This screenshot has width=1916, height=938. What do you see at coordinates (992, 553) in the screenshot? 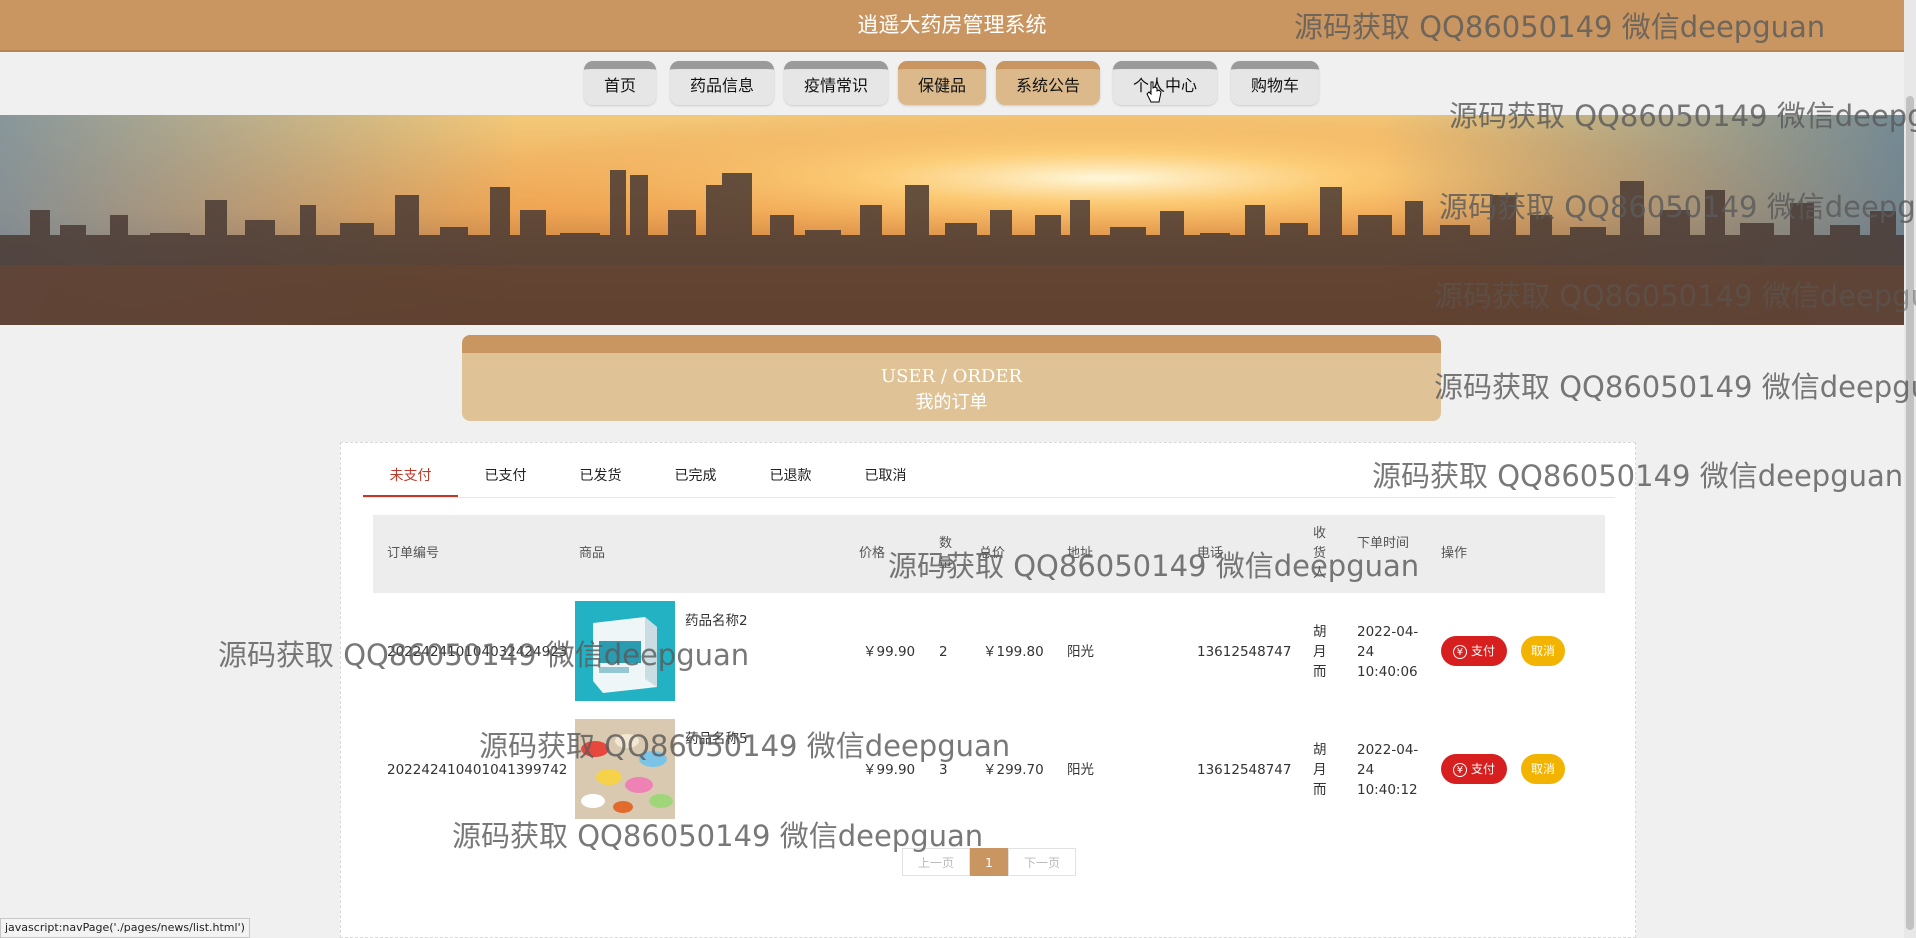
I see `header-total: 总价` at bounding box center [992, 553].